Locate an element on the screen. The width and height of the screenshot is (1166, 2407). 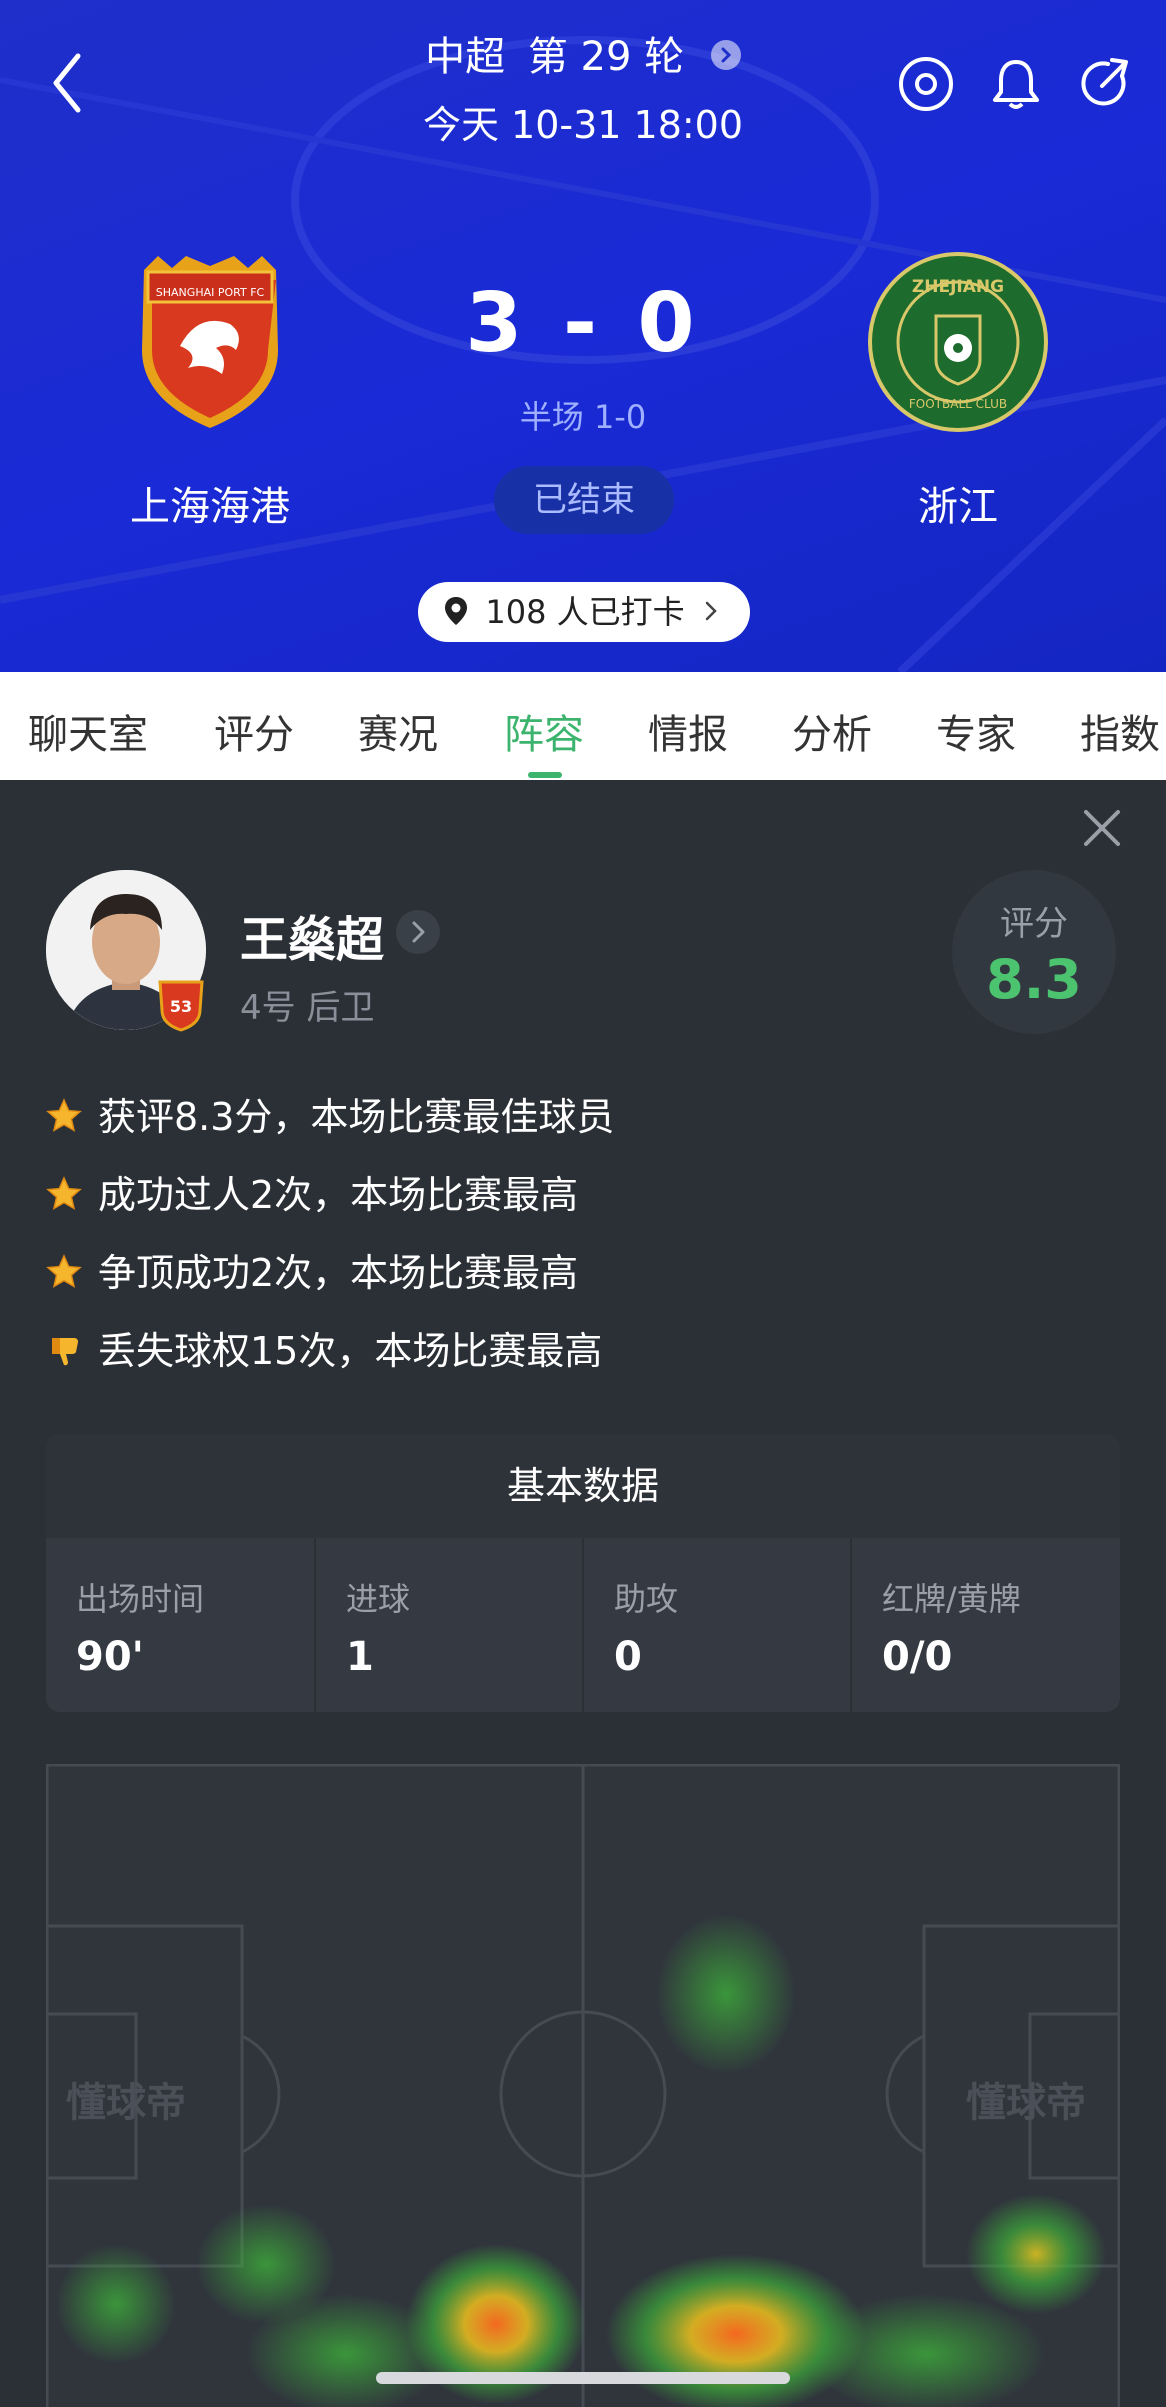
rating-label: 评分 is located at coordinates (1034, 924).